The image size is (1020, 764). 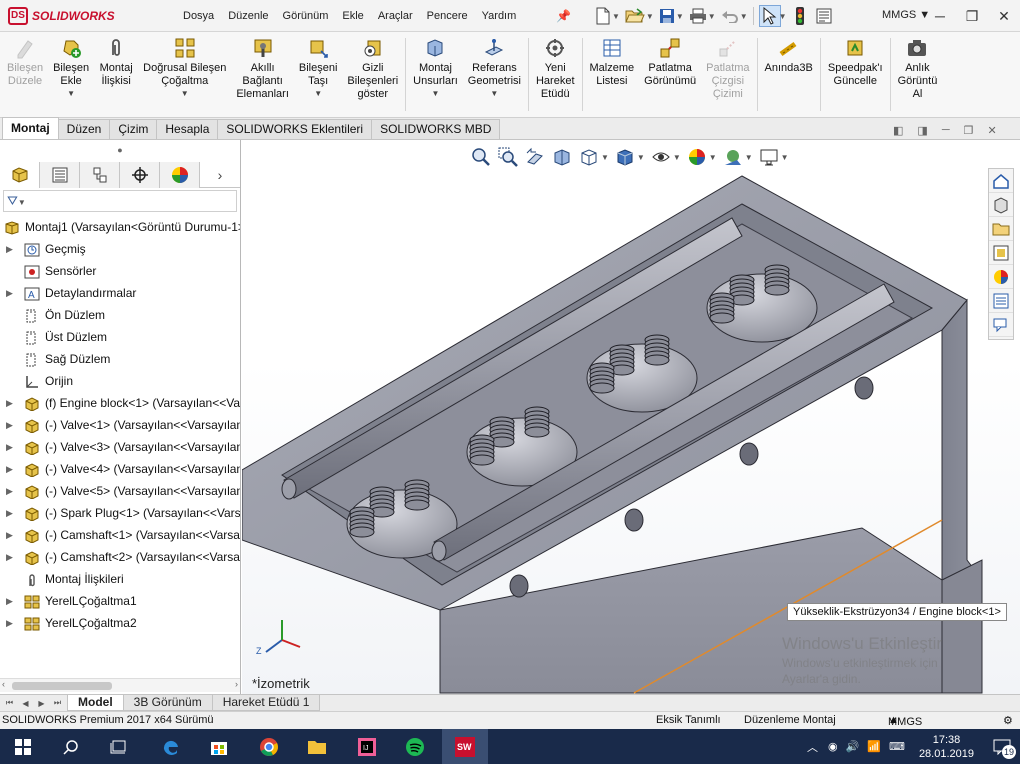 I want to click on tab-addins: SOLIDWORKS Eklentileri, so click(x=295, y=129).